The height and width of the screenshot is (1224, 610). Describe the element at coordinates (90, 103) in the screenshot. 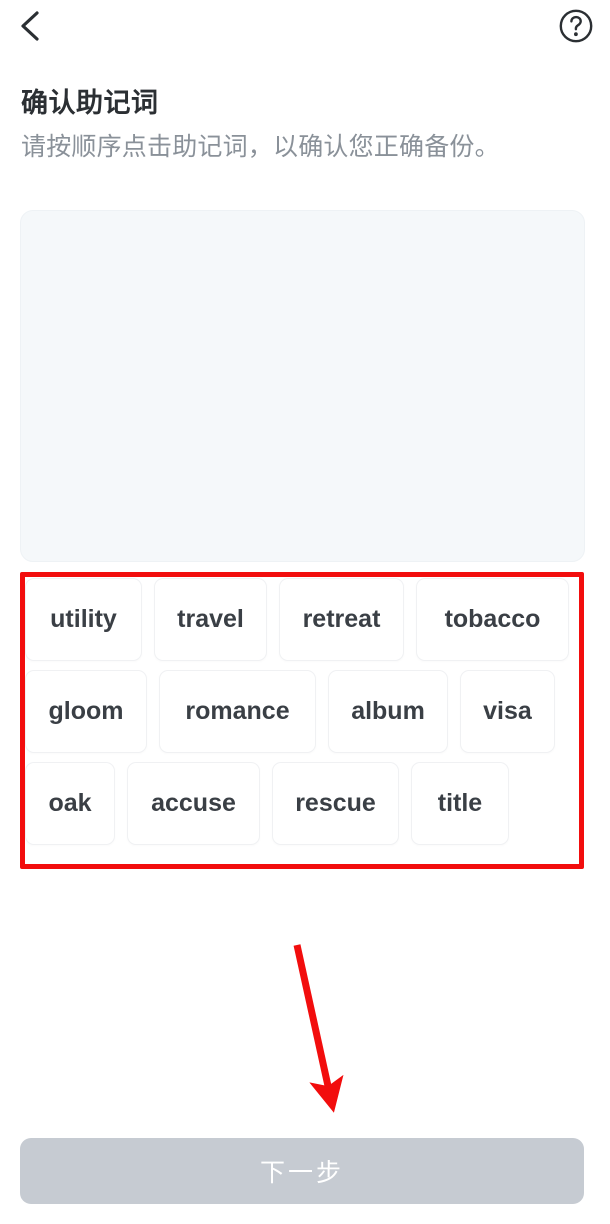

I see `page-title: 确认助记词` at that location.